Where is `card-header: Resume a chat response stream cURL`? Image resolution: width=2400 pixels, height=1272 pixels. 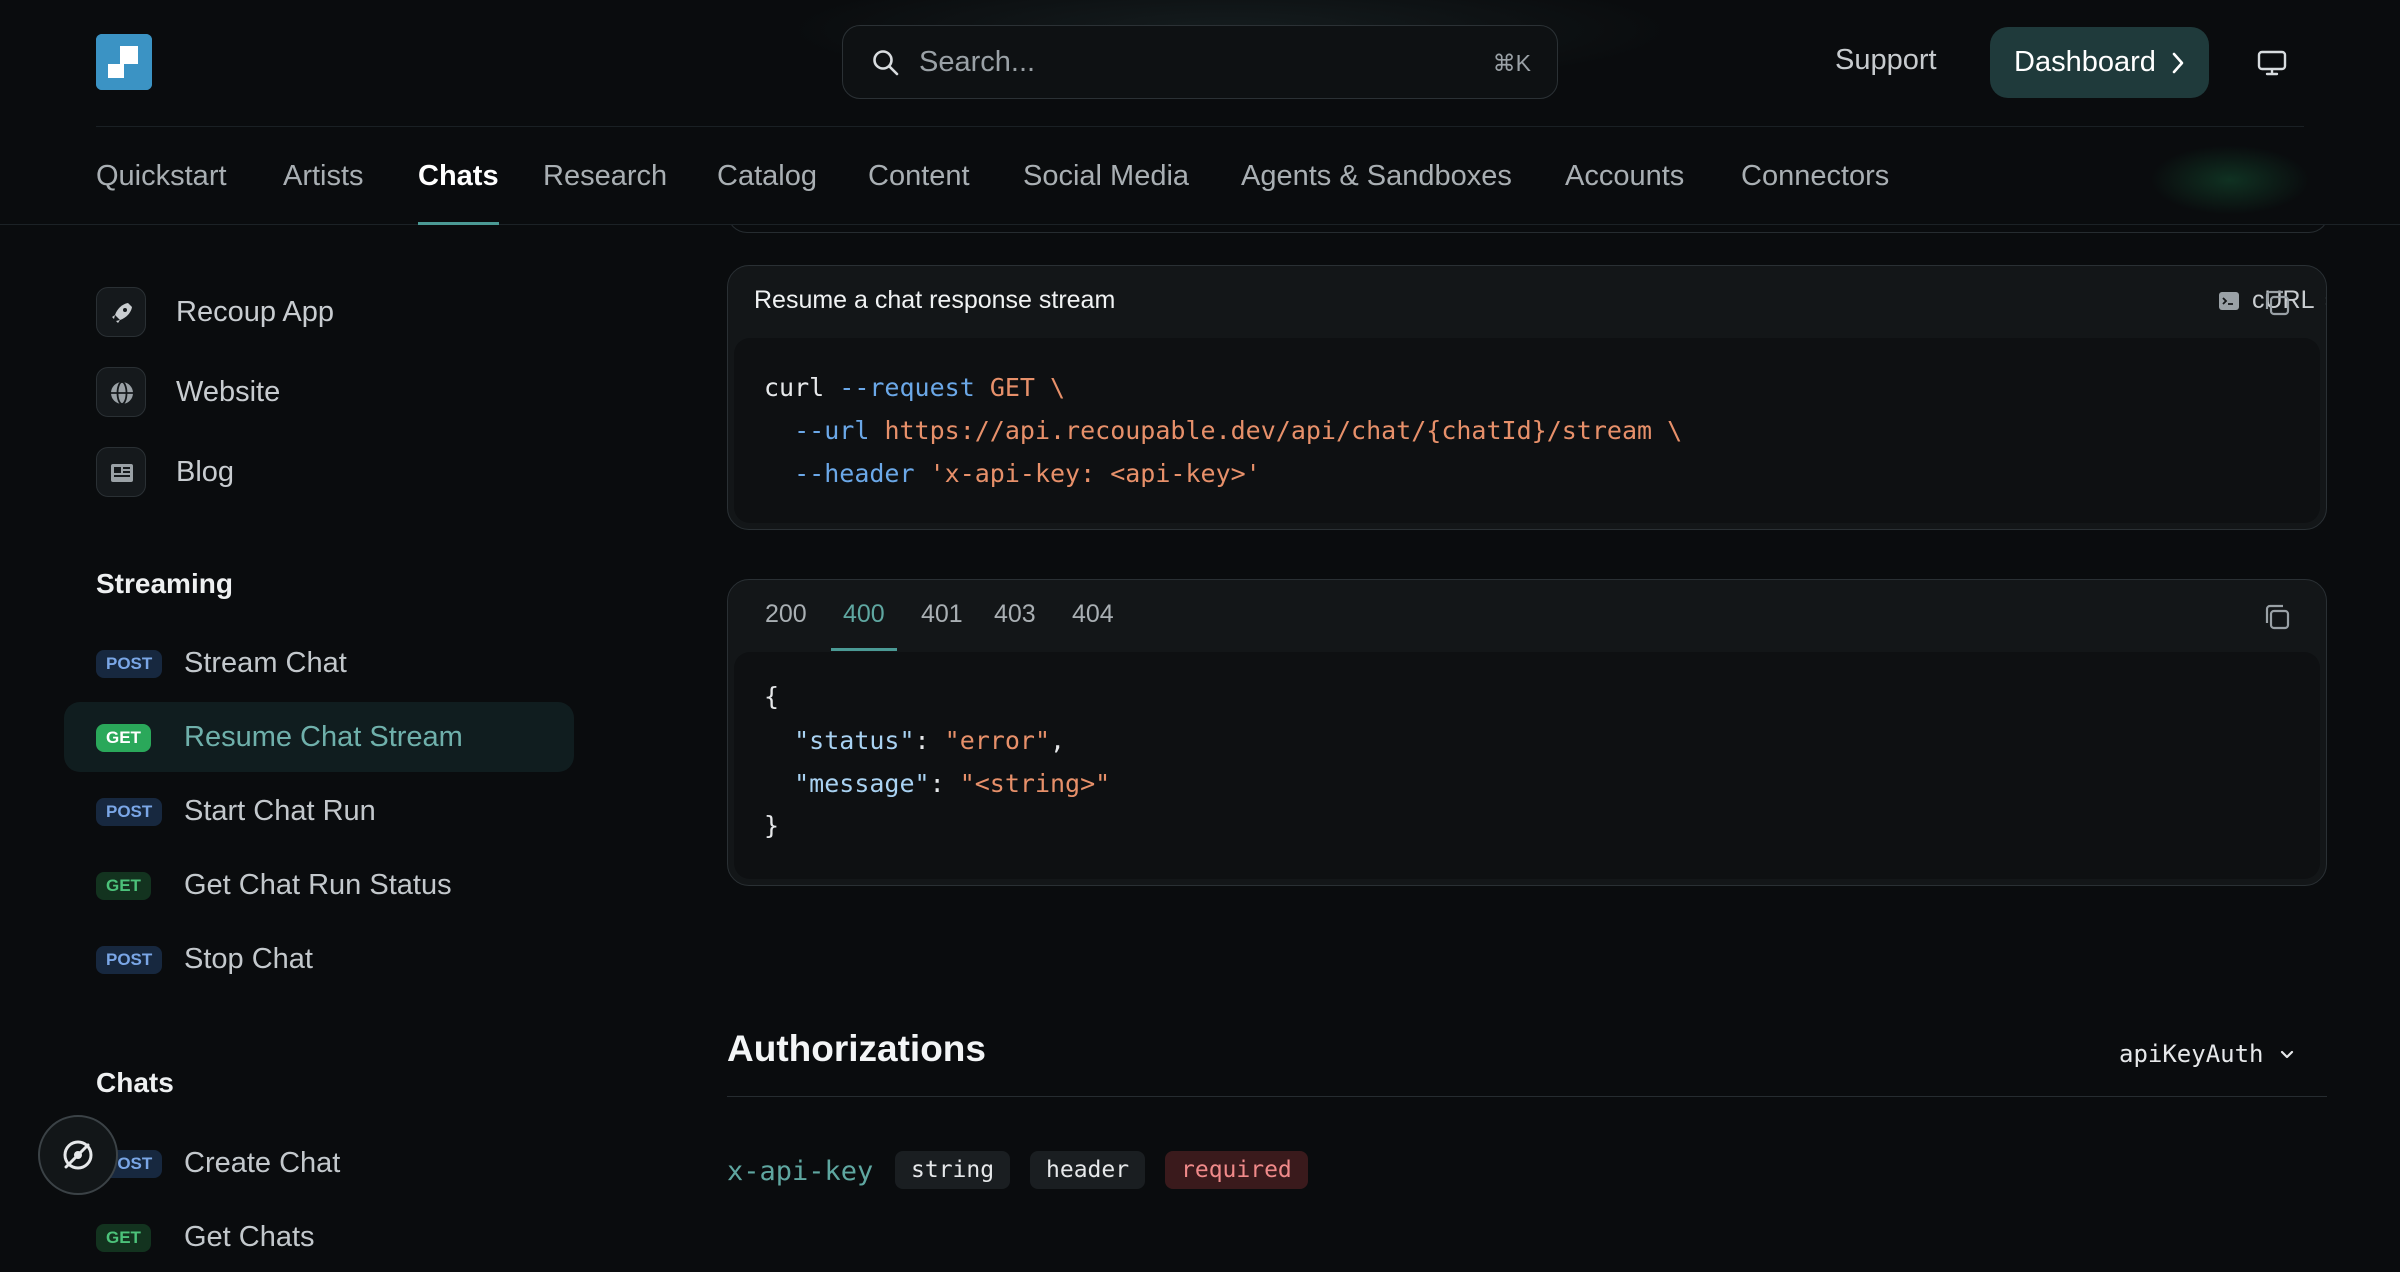
card-header: Resume a chat response stream cURL is located at coordinates (1527, 302).